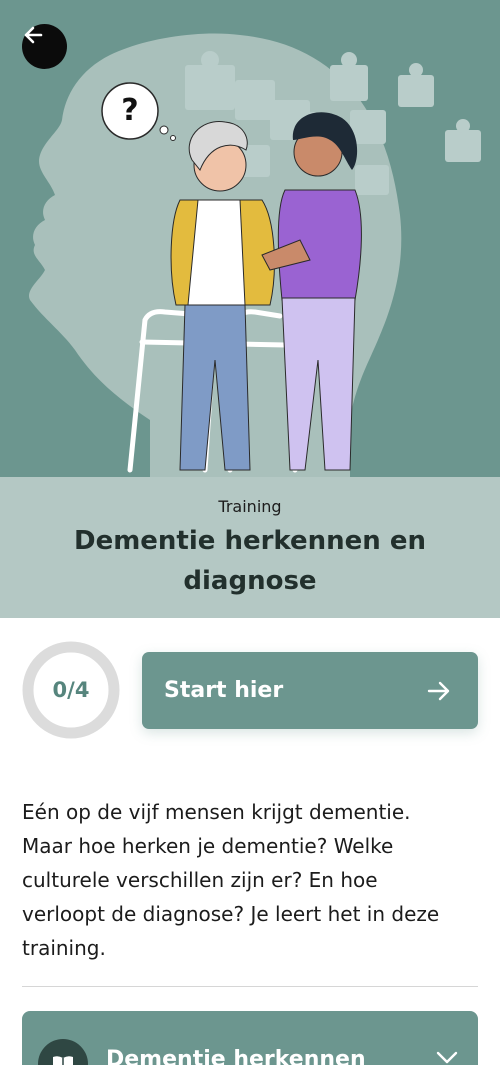 This screenshot has height=1065, width=500. Describe the element at coordinates (44, 46) in the screenshot. I see `back-button` at that location.